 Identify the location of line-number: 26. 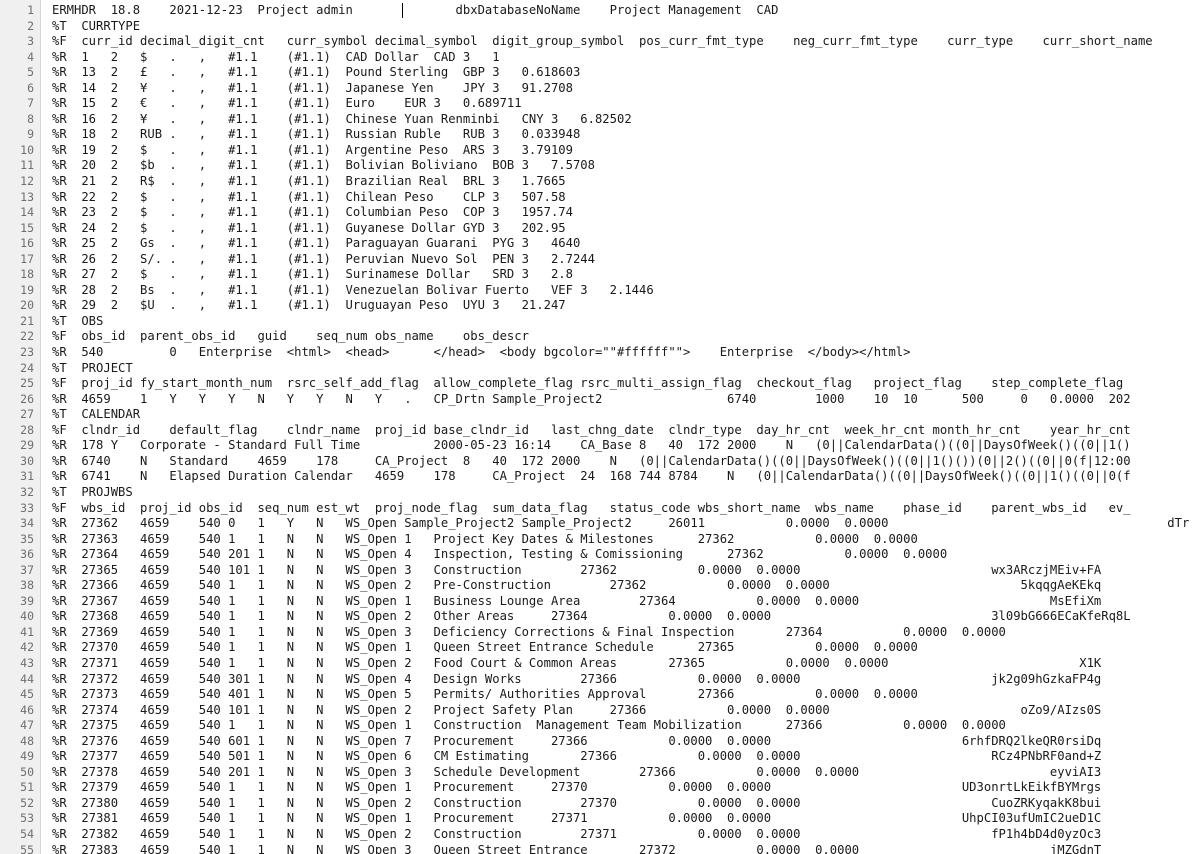
(17, 400).